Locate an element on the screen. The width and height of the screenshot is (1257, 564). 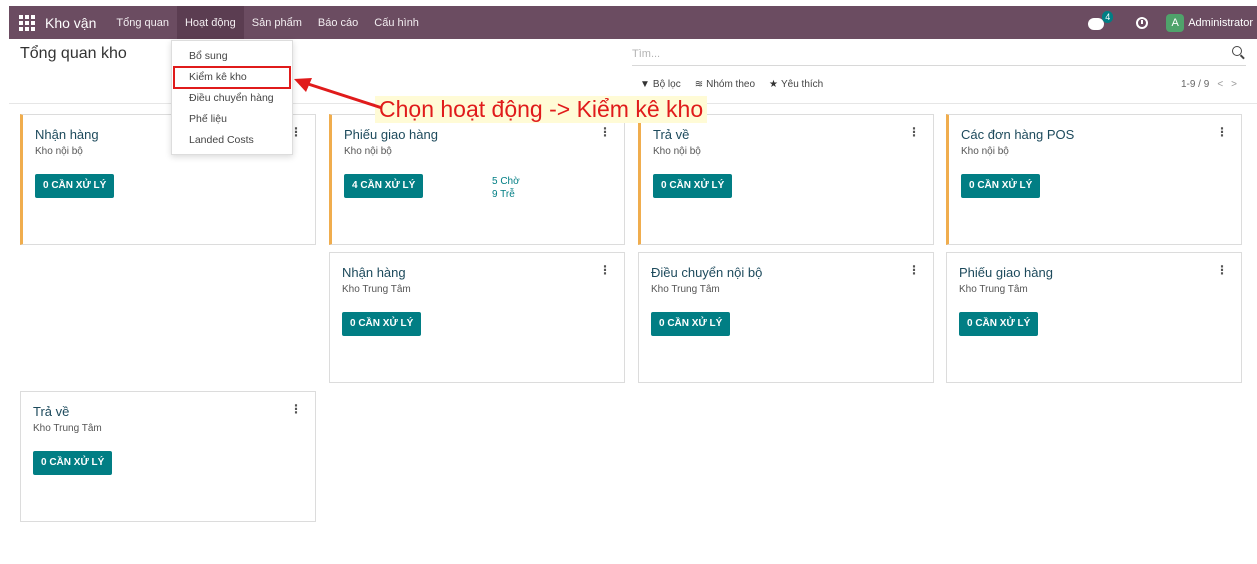
star-icon: ★ is located at coordinates (773, 84).